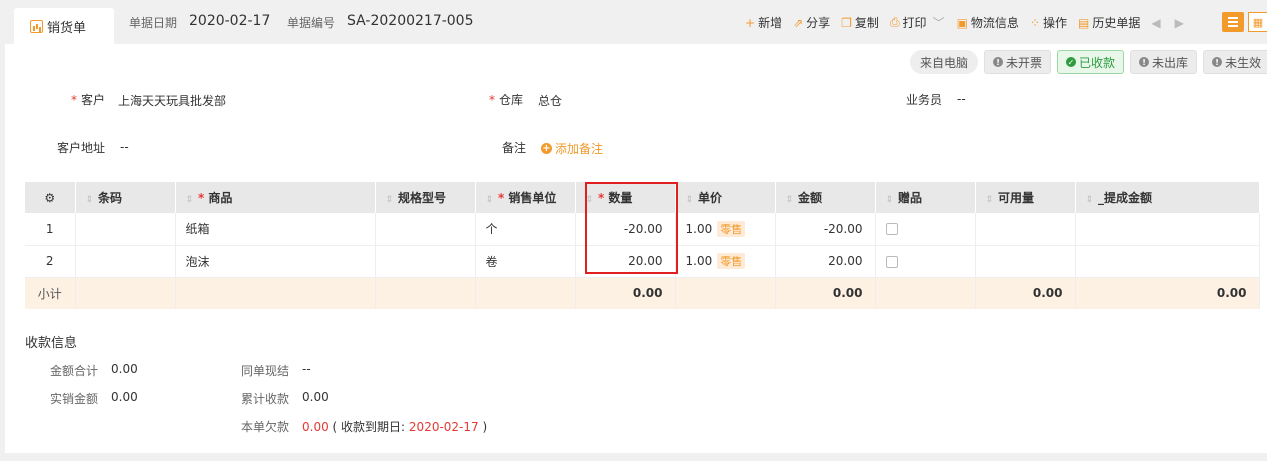 The height and width of the screenshot is (461, 1267). What do you see at coordinates (1257, 22) in the screenshot?
I see `card-view-button: ▦` at bounding box center [1257, 22].